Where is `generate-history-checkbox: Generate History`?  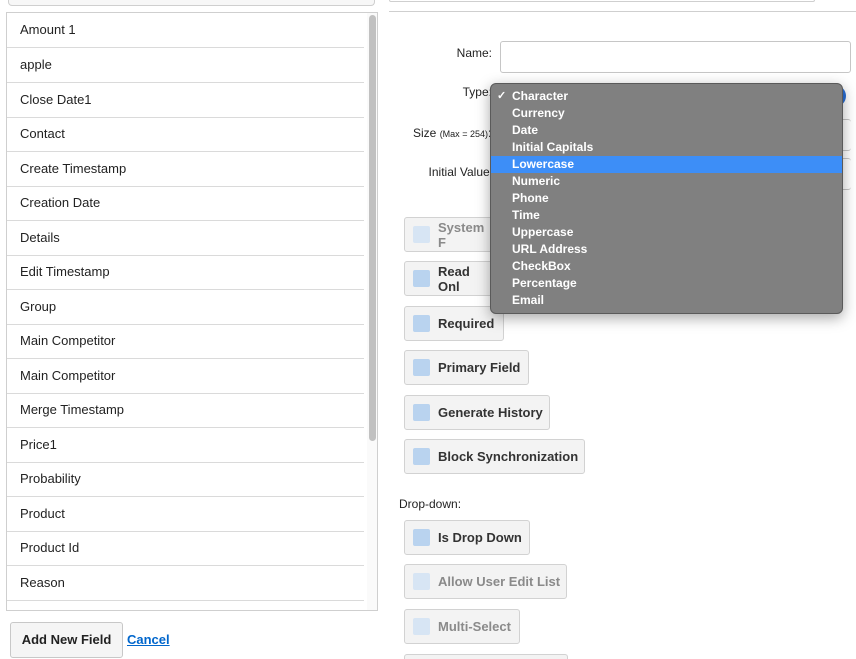
generate-history-checkbox: Generate History is located at coordinates (477, 412).